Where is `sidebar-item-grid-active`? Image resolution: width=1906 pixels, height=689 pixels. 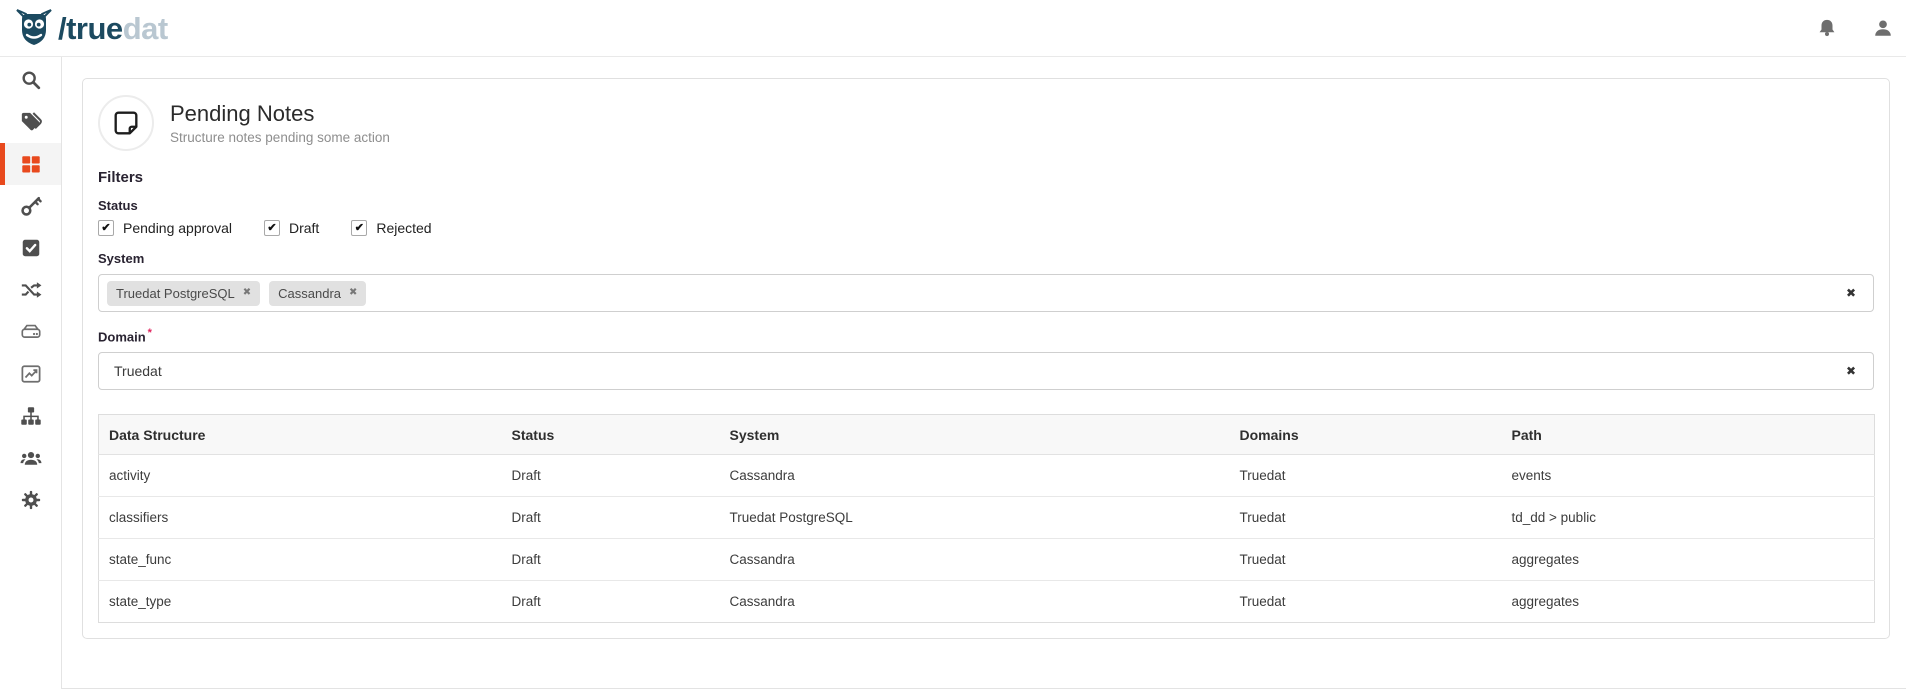 sidebar-item-grid-active is located at coordinates (30, 164).